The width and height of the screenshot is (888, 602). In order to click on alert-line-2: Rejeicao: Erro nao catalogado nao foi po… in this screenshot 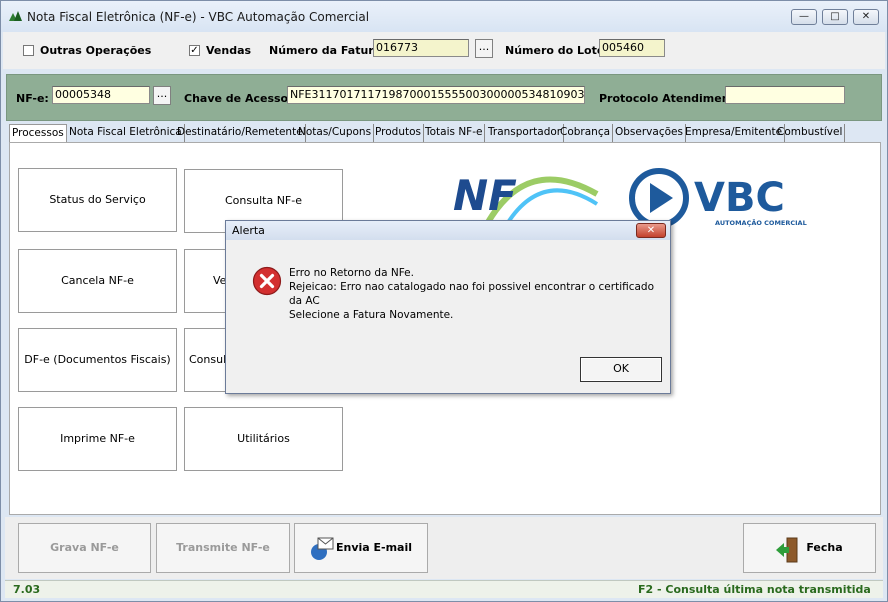, I will do `click(472, 287)`.